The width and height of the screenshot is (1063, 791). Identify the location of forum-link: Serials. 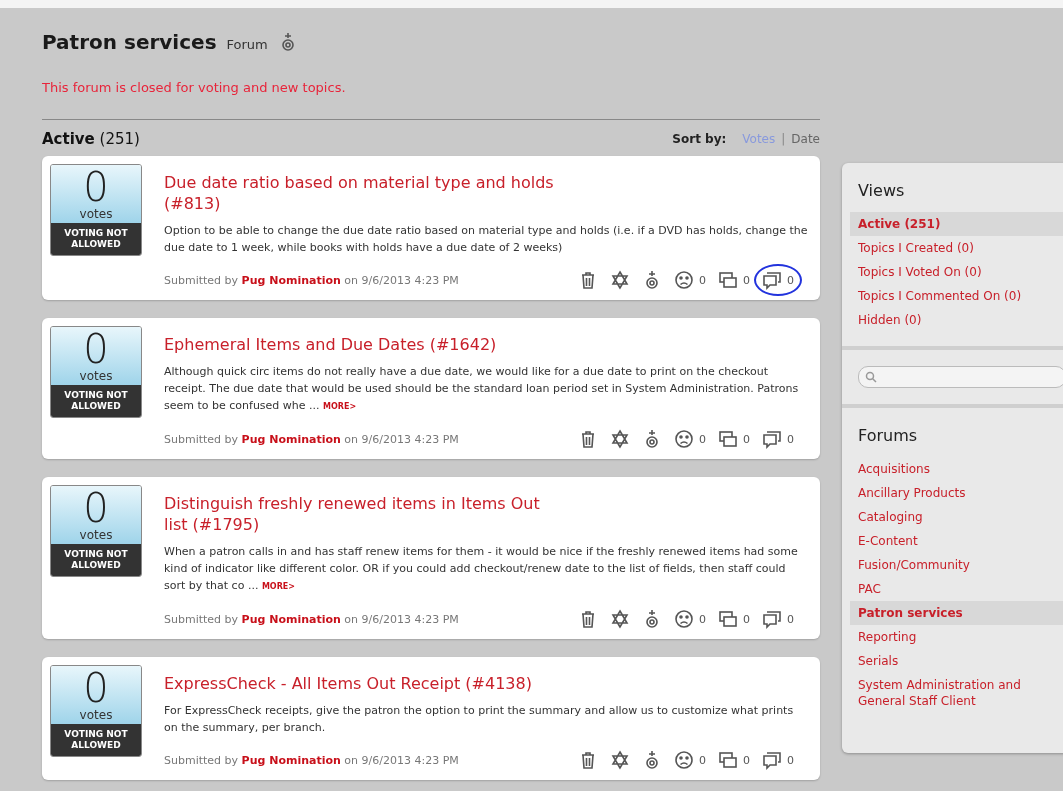
(960, 661).